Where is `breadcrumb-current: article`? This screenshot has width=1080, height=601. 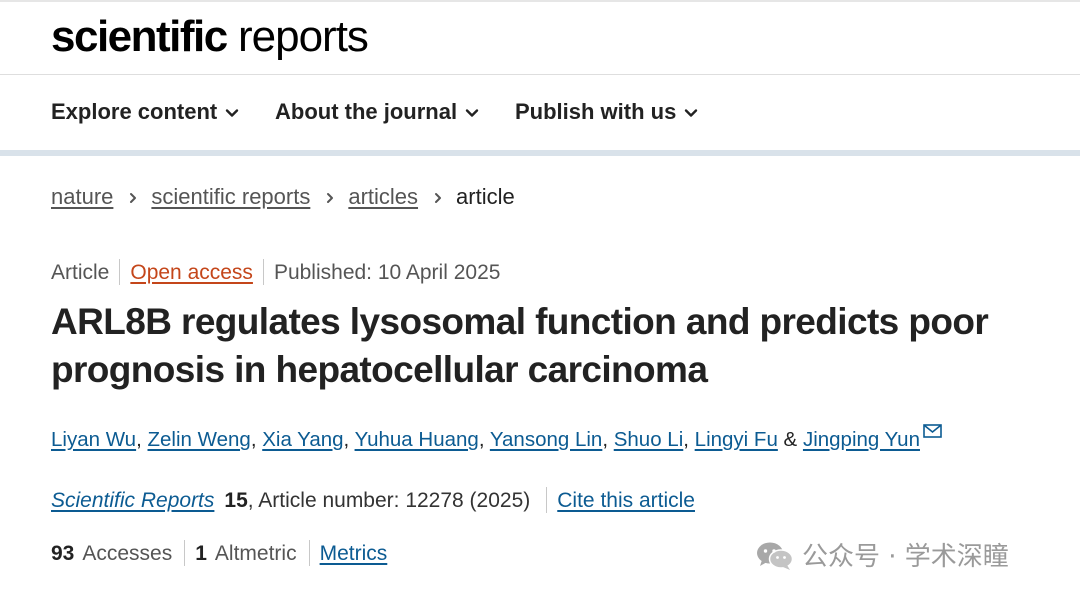
breadcrumb-current: article is located at coordinates (485, 196).